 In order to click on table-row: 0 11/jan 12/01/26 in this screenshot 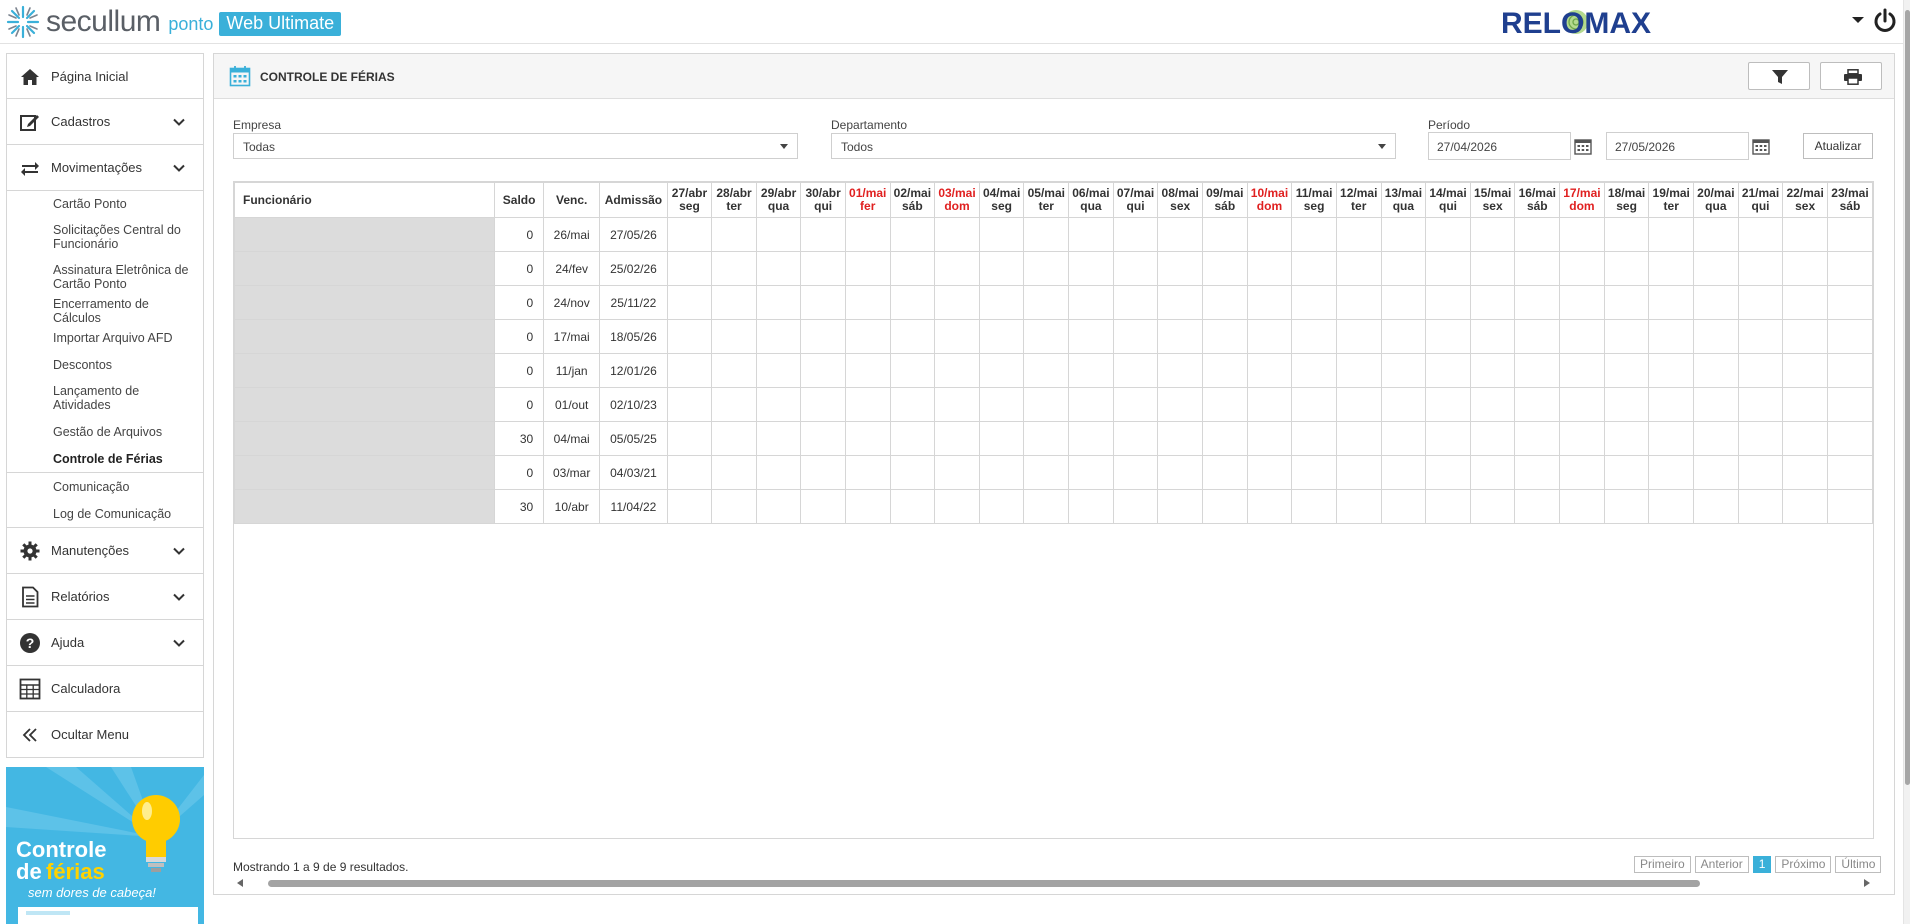, I will do `click(1053, 370)`.